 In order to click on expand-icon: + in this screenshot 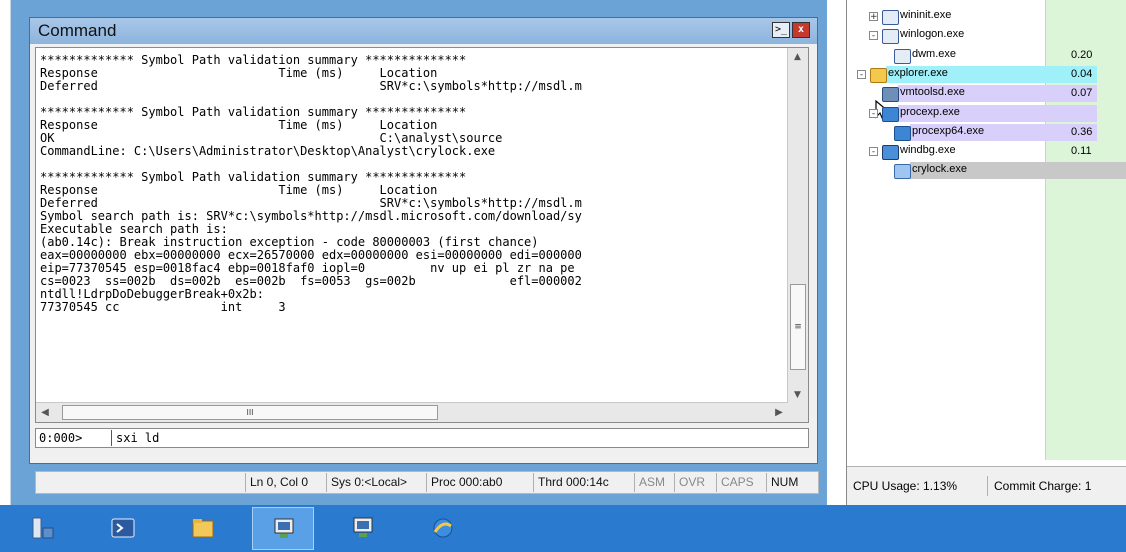, I will do `click(873, 17)`.